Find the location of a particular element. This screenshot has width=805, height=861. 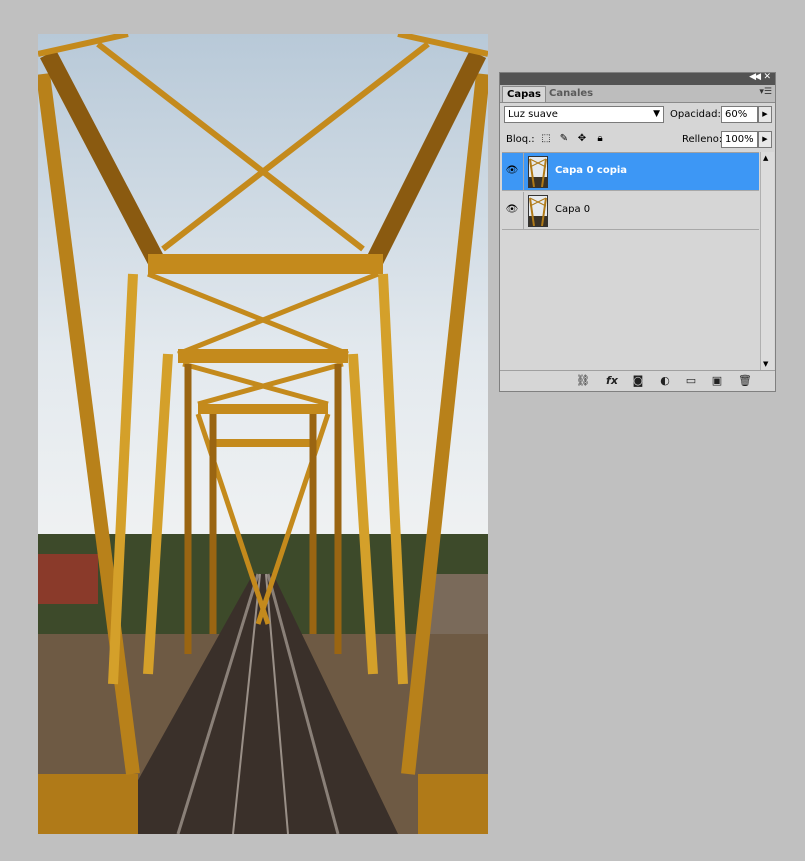

collapse-icon: ◀◀ is located at coordinates (755, 77).